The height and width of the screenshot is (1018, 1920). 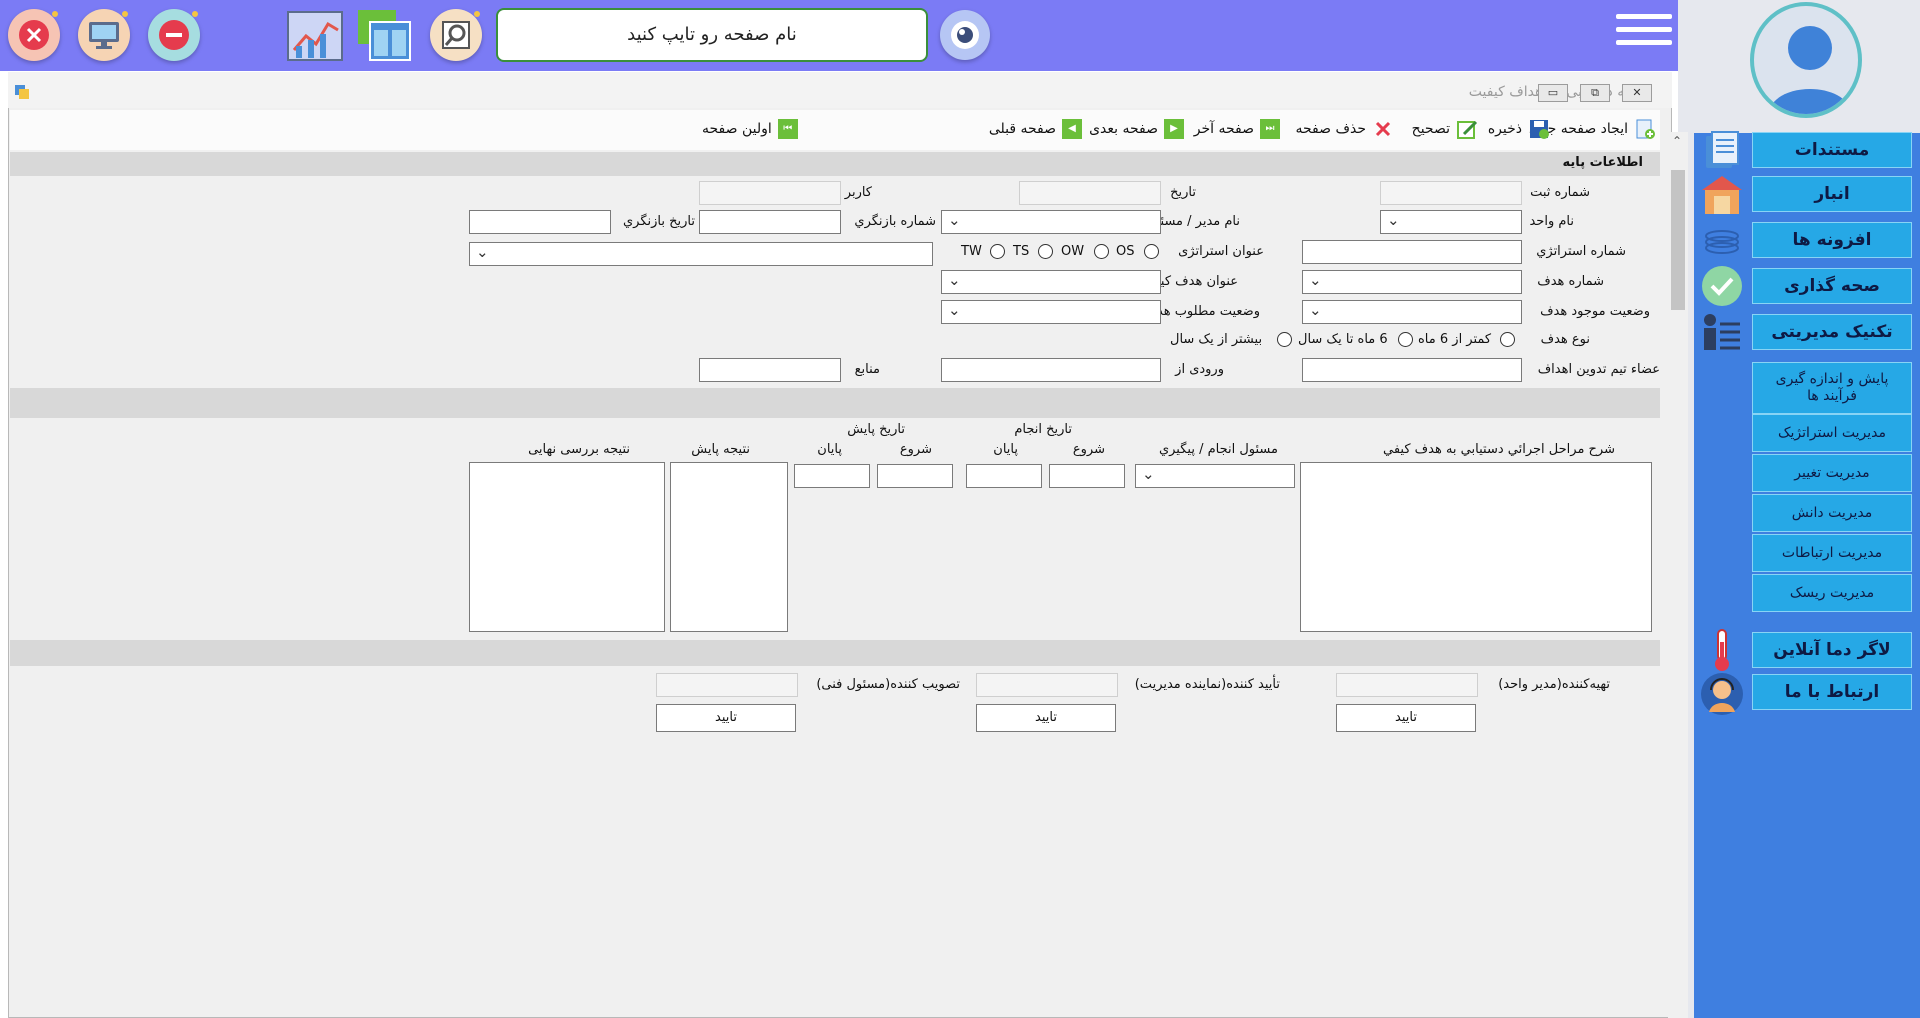 I want to click on sidebar-sub-process-monitoring: پایش و اندازه گیری فرآیند ها, so click(x=1832, y=388).